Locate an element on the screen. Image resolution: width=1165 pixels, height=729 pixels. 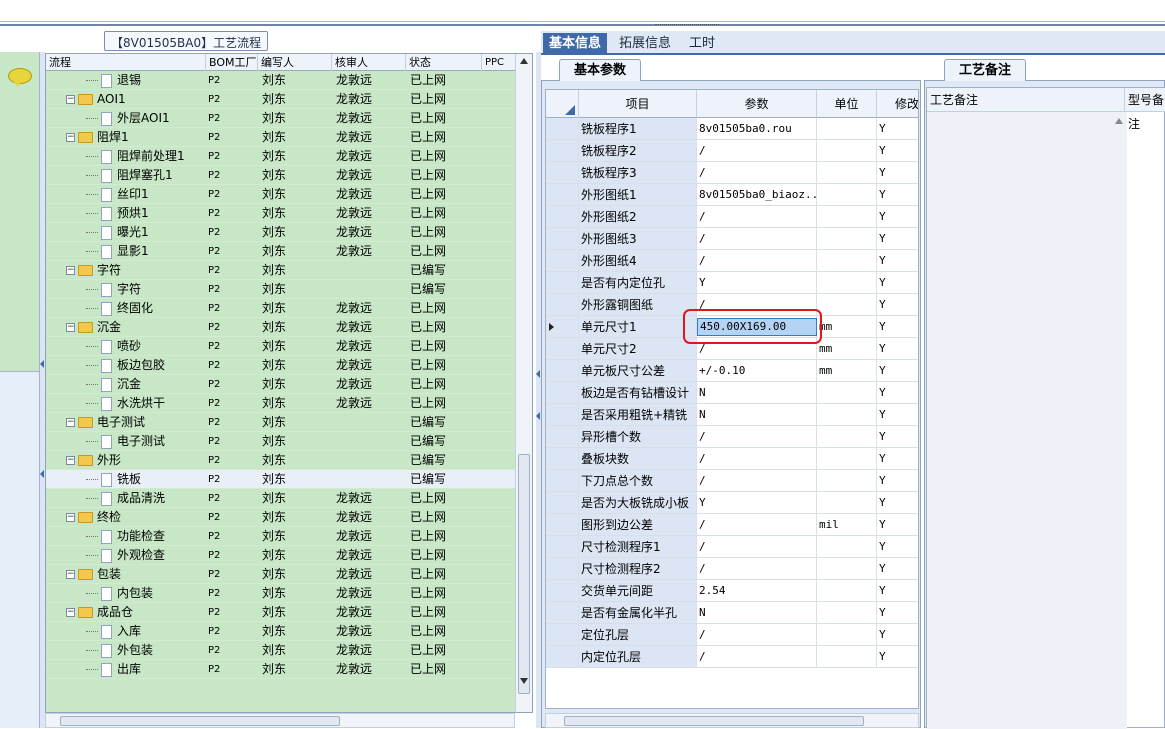
grid-hscroll-thumb is located at coordinates (714, 721).